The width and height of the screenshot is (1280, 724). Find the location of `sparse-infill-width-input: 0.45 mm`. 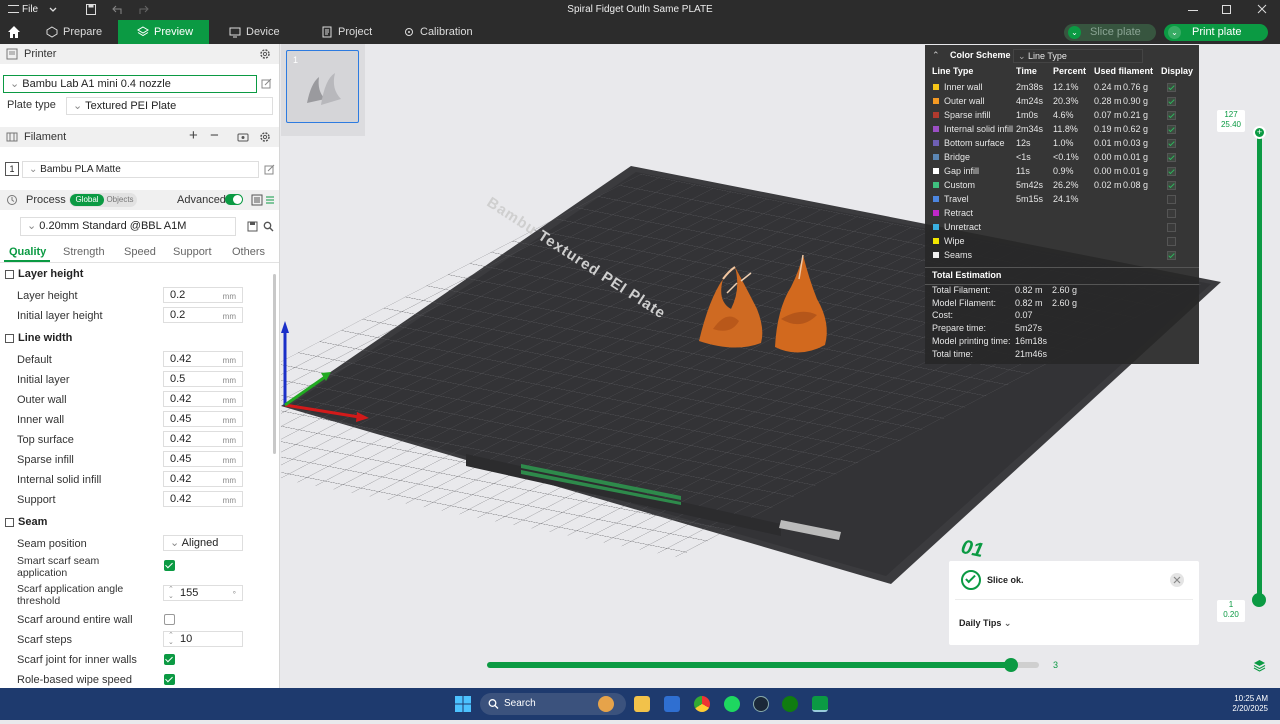

sparse-infill-width-input: 0.45 mm is located at coordinates (203, 459).